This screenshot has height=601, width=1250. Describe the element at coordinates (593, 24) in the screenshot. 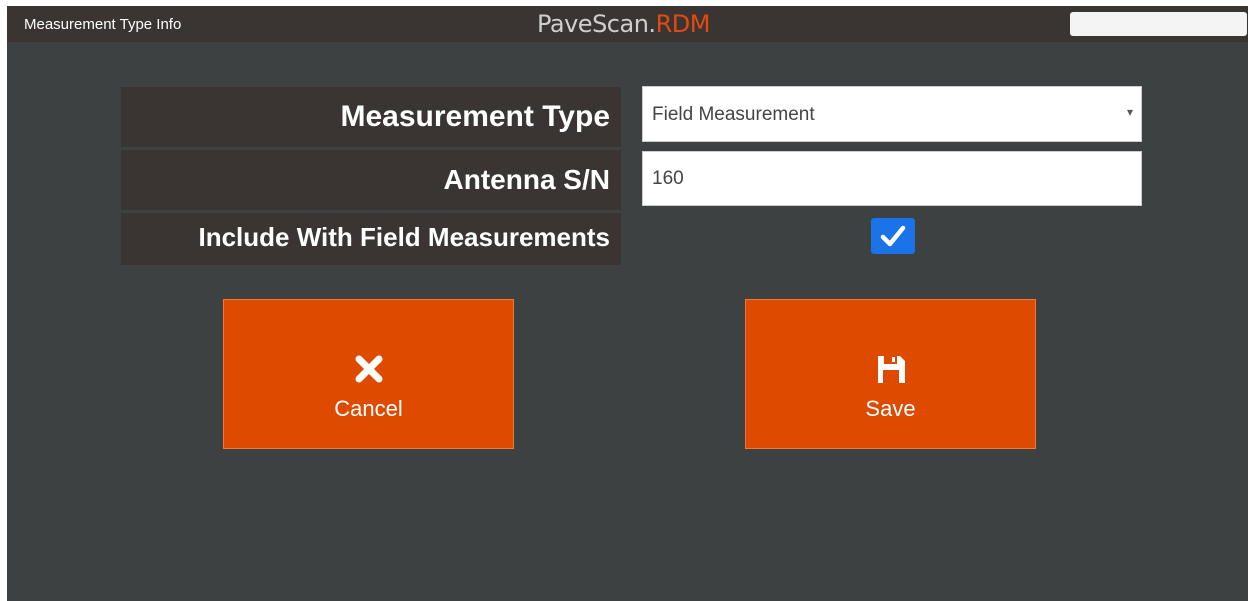

I see `brand-main: PaveScan` at that location.